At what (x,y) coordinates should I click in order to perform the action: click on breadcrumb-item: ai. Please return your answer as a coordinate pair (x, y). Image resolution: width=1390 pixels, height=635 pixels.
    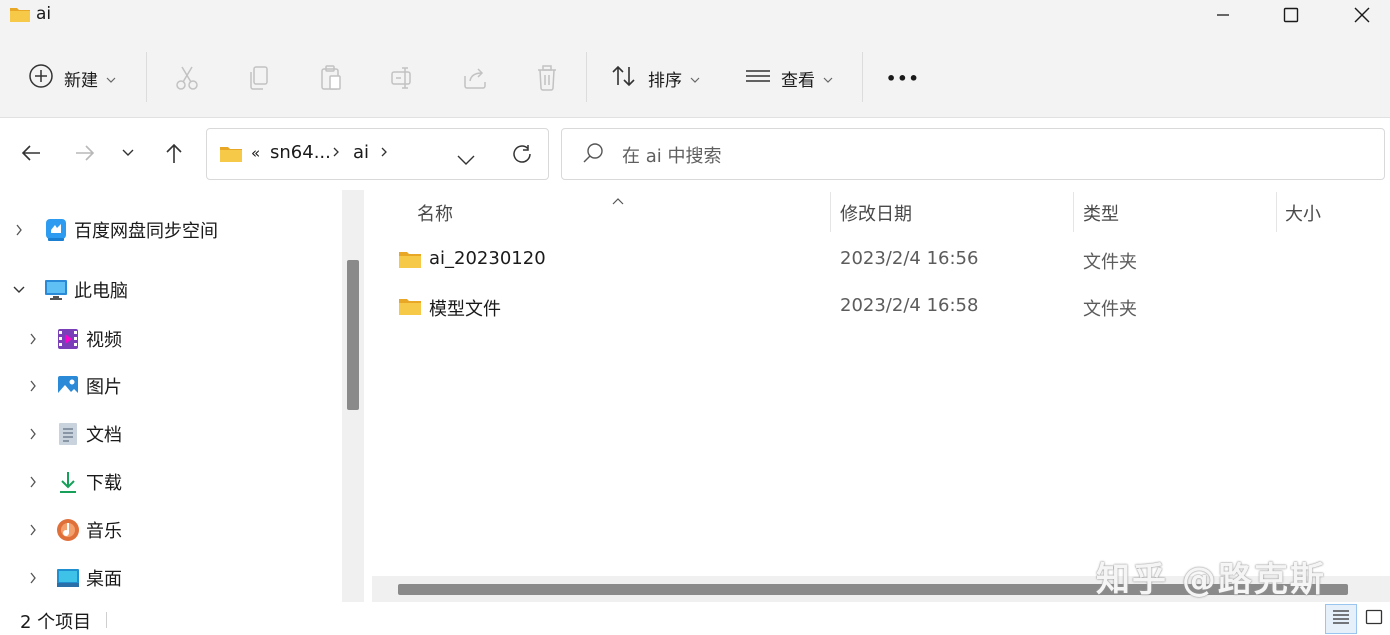
    Looking at the image, I should click on (361, 152).